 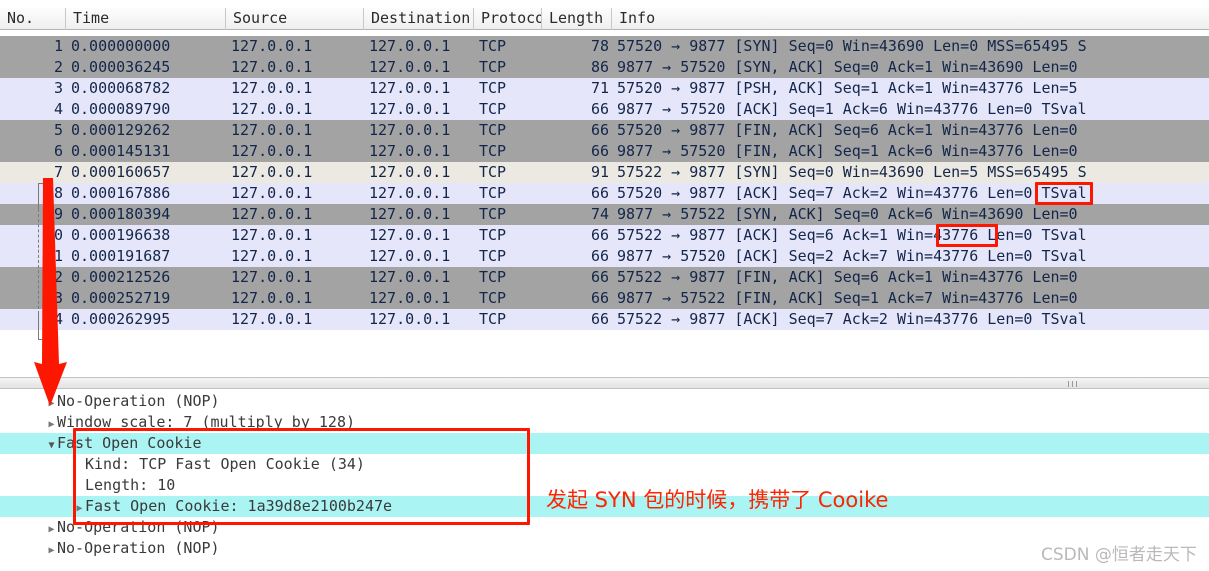 I want to click on cell-no: 4, so click(x=58, y=109).